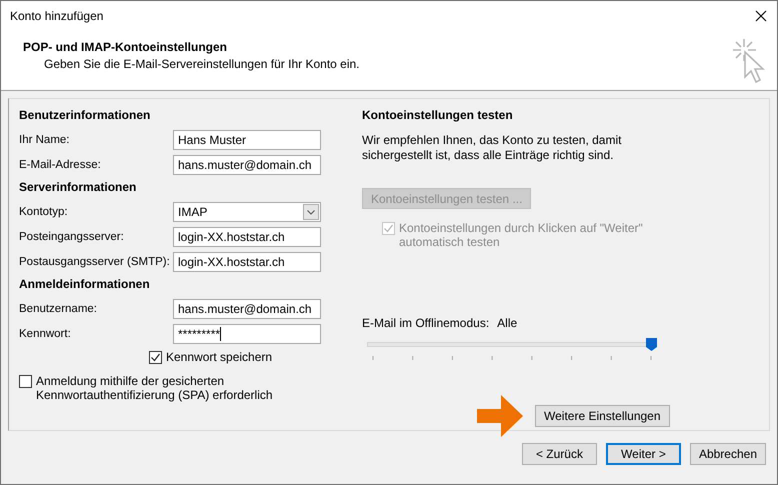 Image resolution: width=778 pixels, height=485 pixels. What do you see at coordinates (44, 212) in the screenshot?
I see `field-label: Kontotyp:` at bounding box center [44, 212].